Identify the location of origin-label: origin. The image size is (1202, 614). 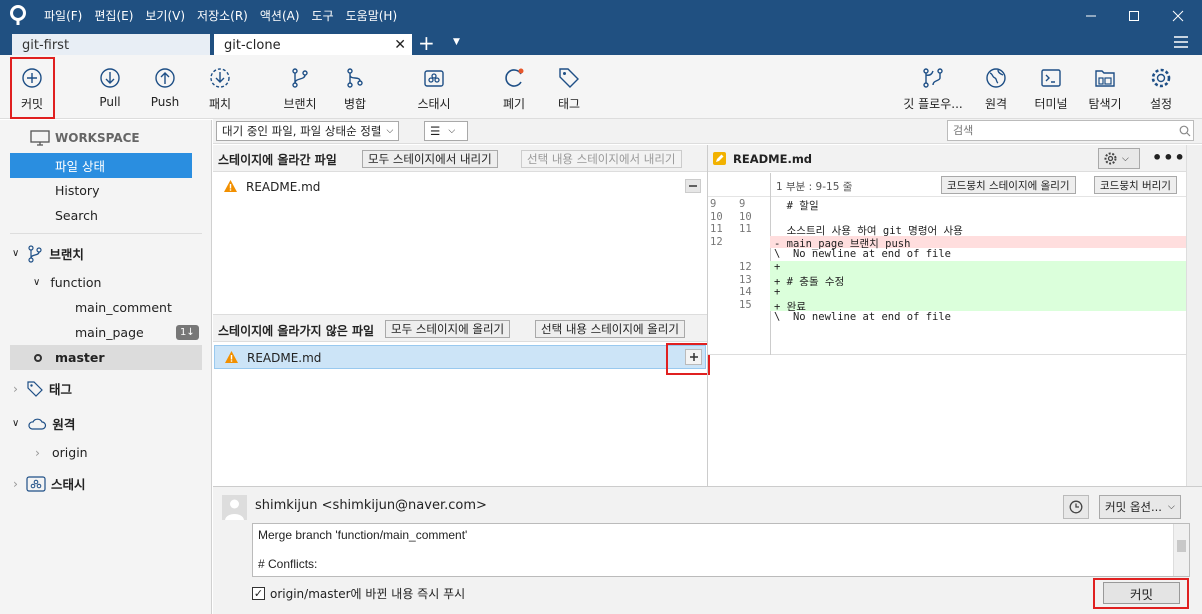
(70, 452).